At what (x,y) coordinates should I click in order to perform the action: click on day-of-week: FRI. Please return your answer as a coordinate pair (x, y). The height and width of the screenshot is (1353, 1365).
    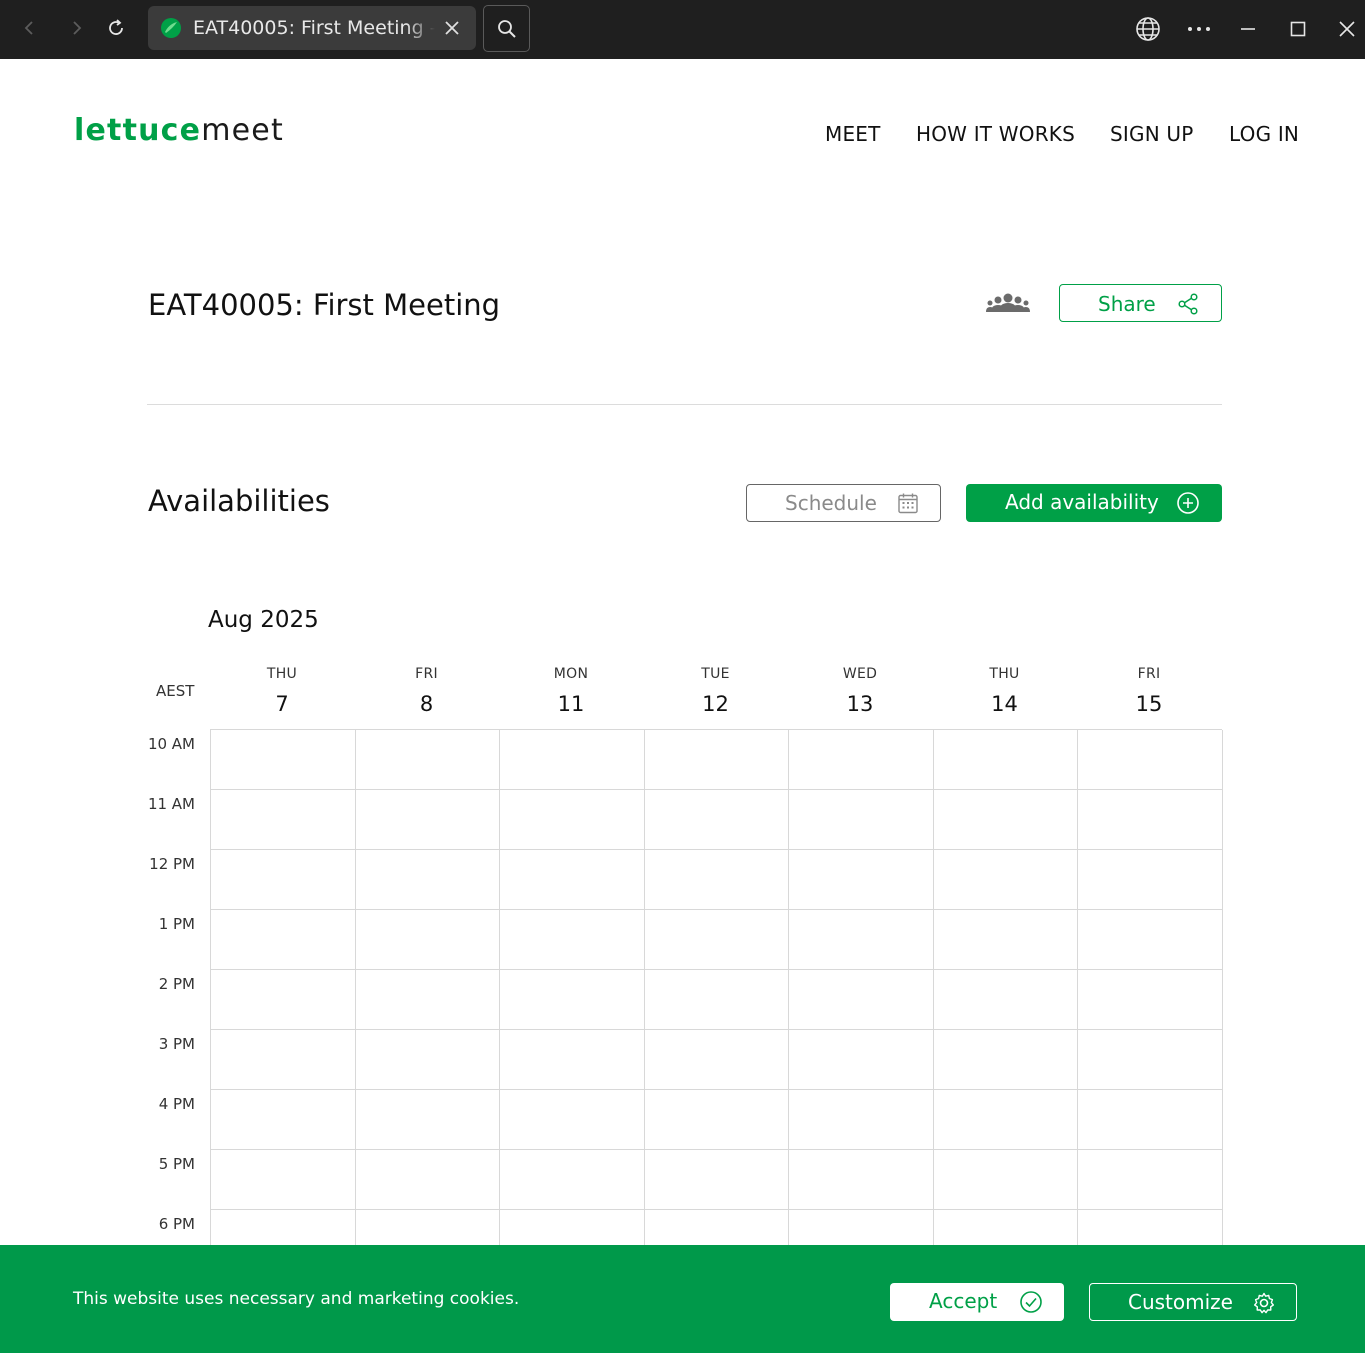
    Looking at the image, I should click on (1149, 674).